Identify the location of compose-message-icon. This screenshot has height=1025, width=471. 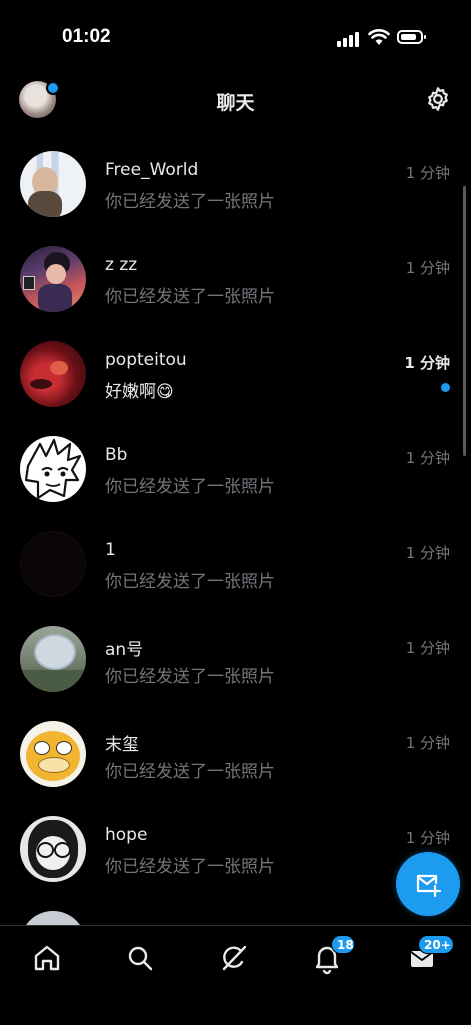
(429, 886).